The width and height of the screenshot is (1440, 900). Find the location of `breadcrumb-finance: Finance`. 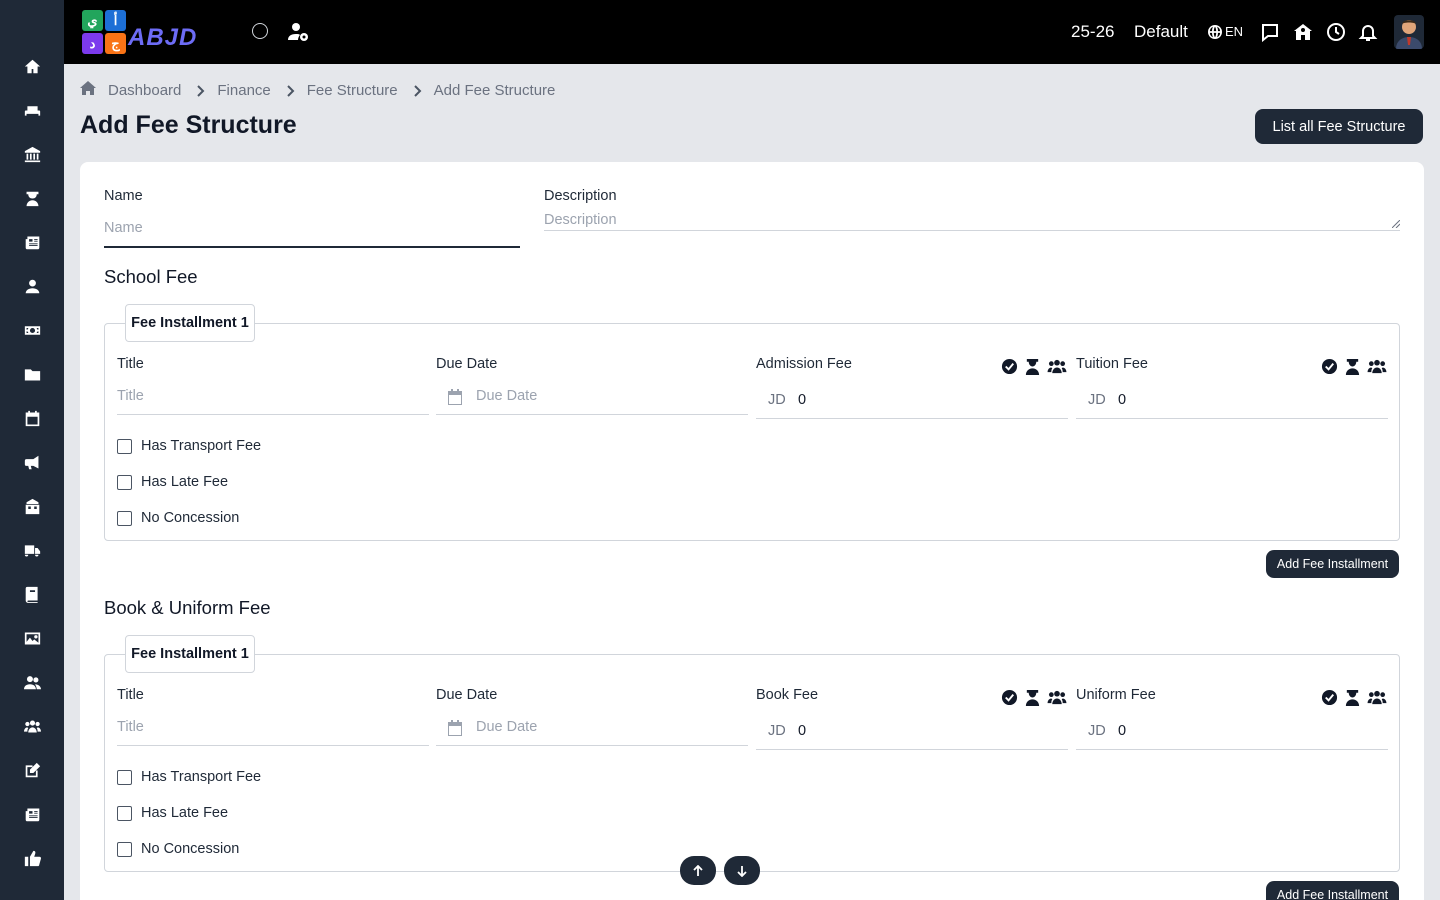

breadcrumb-finance: Finance is located at coordinates (243, 90).